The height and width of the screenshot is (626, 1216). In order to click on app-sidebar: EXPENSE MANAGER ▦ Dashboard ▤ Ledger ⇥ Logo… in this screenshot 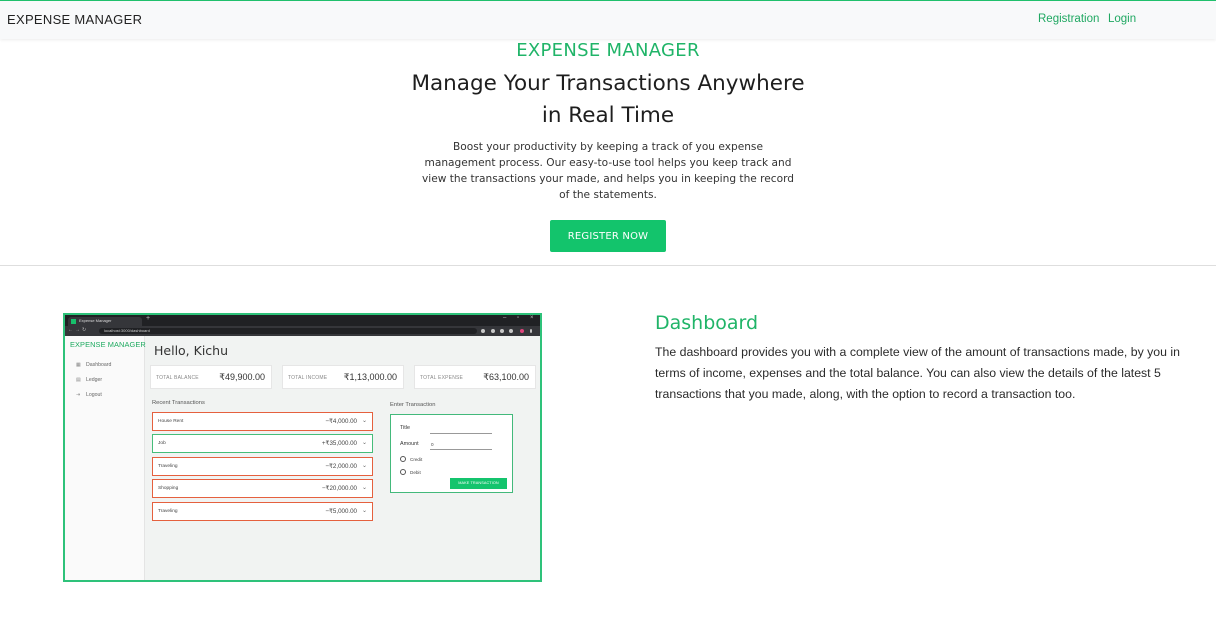, I will do `click(105, 458)`.